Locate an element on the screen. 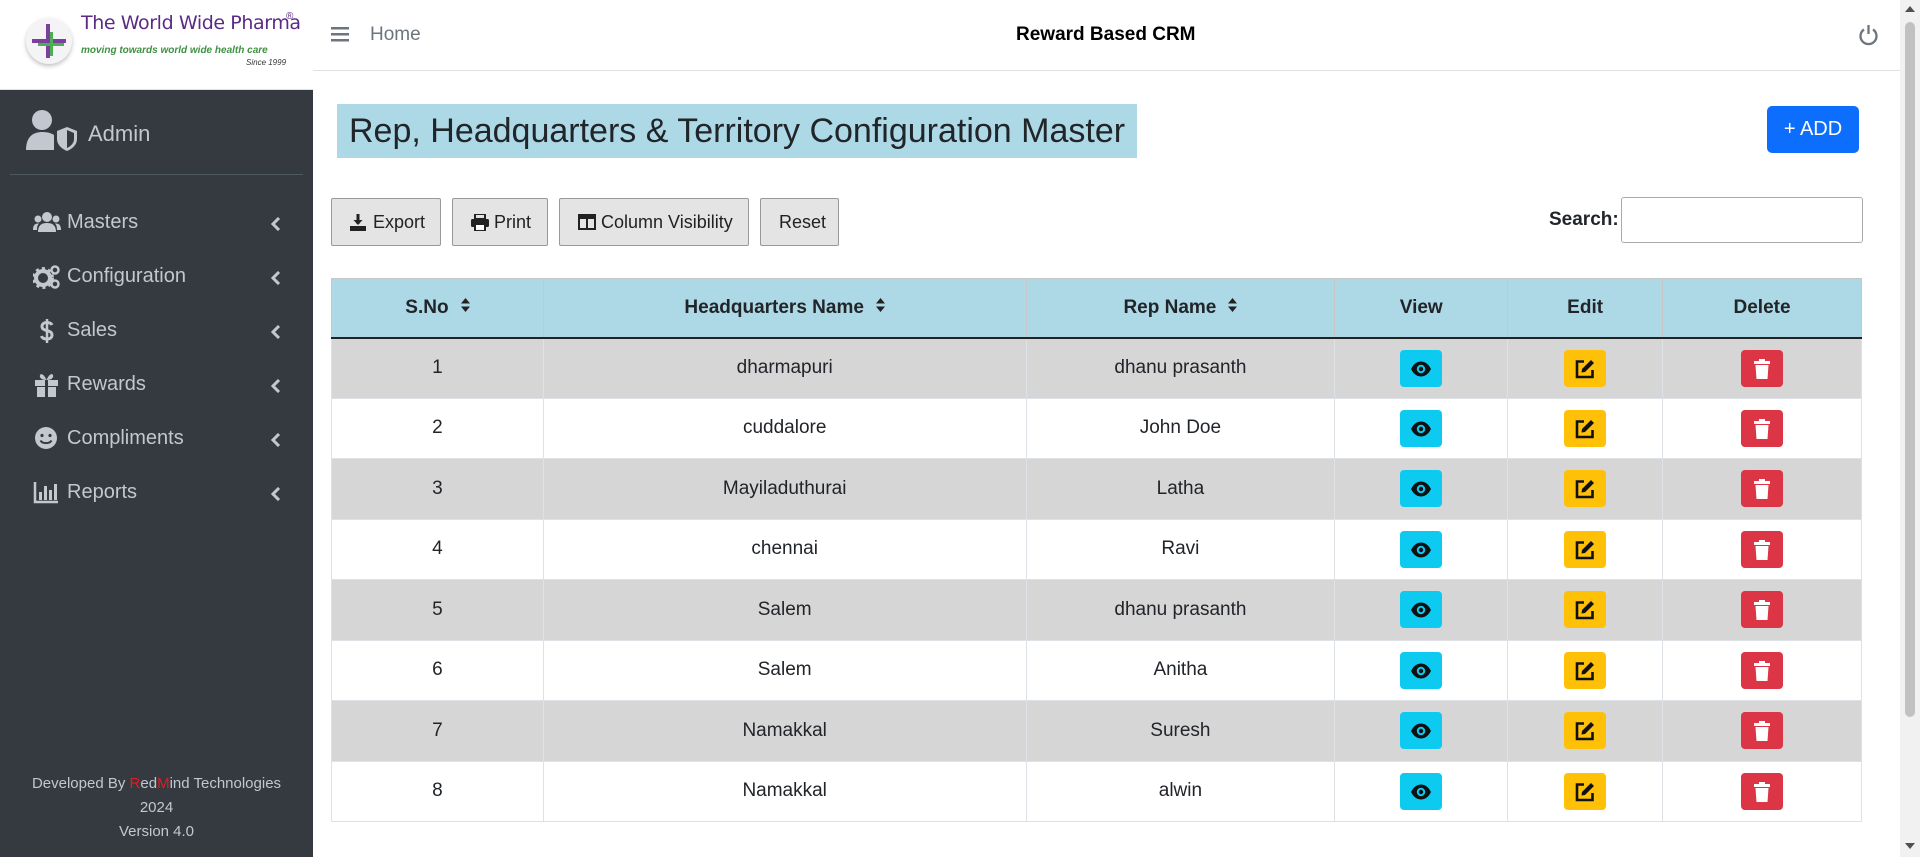 This screenshot has width=1920, height=857. cell-headquarters: dharmapuri is located at coordinates (784, 368).